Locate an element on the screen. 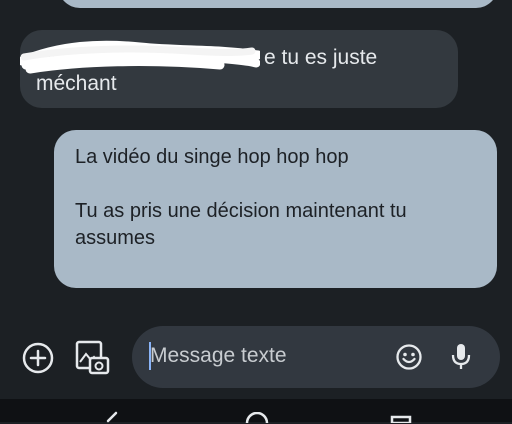 The width and height of the screenshot is (512, 424). outgoing-message-partial is located at coordinates (278, 4).